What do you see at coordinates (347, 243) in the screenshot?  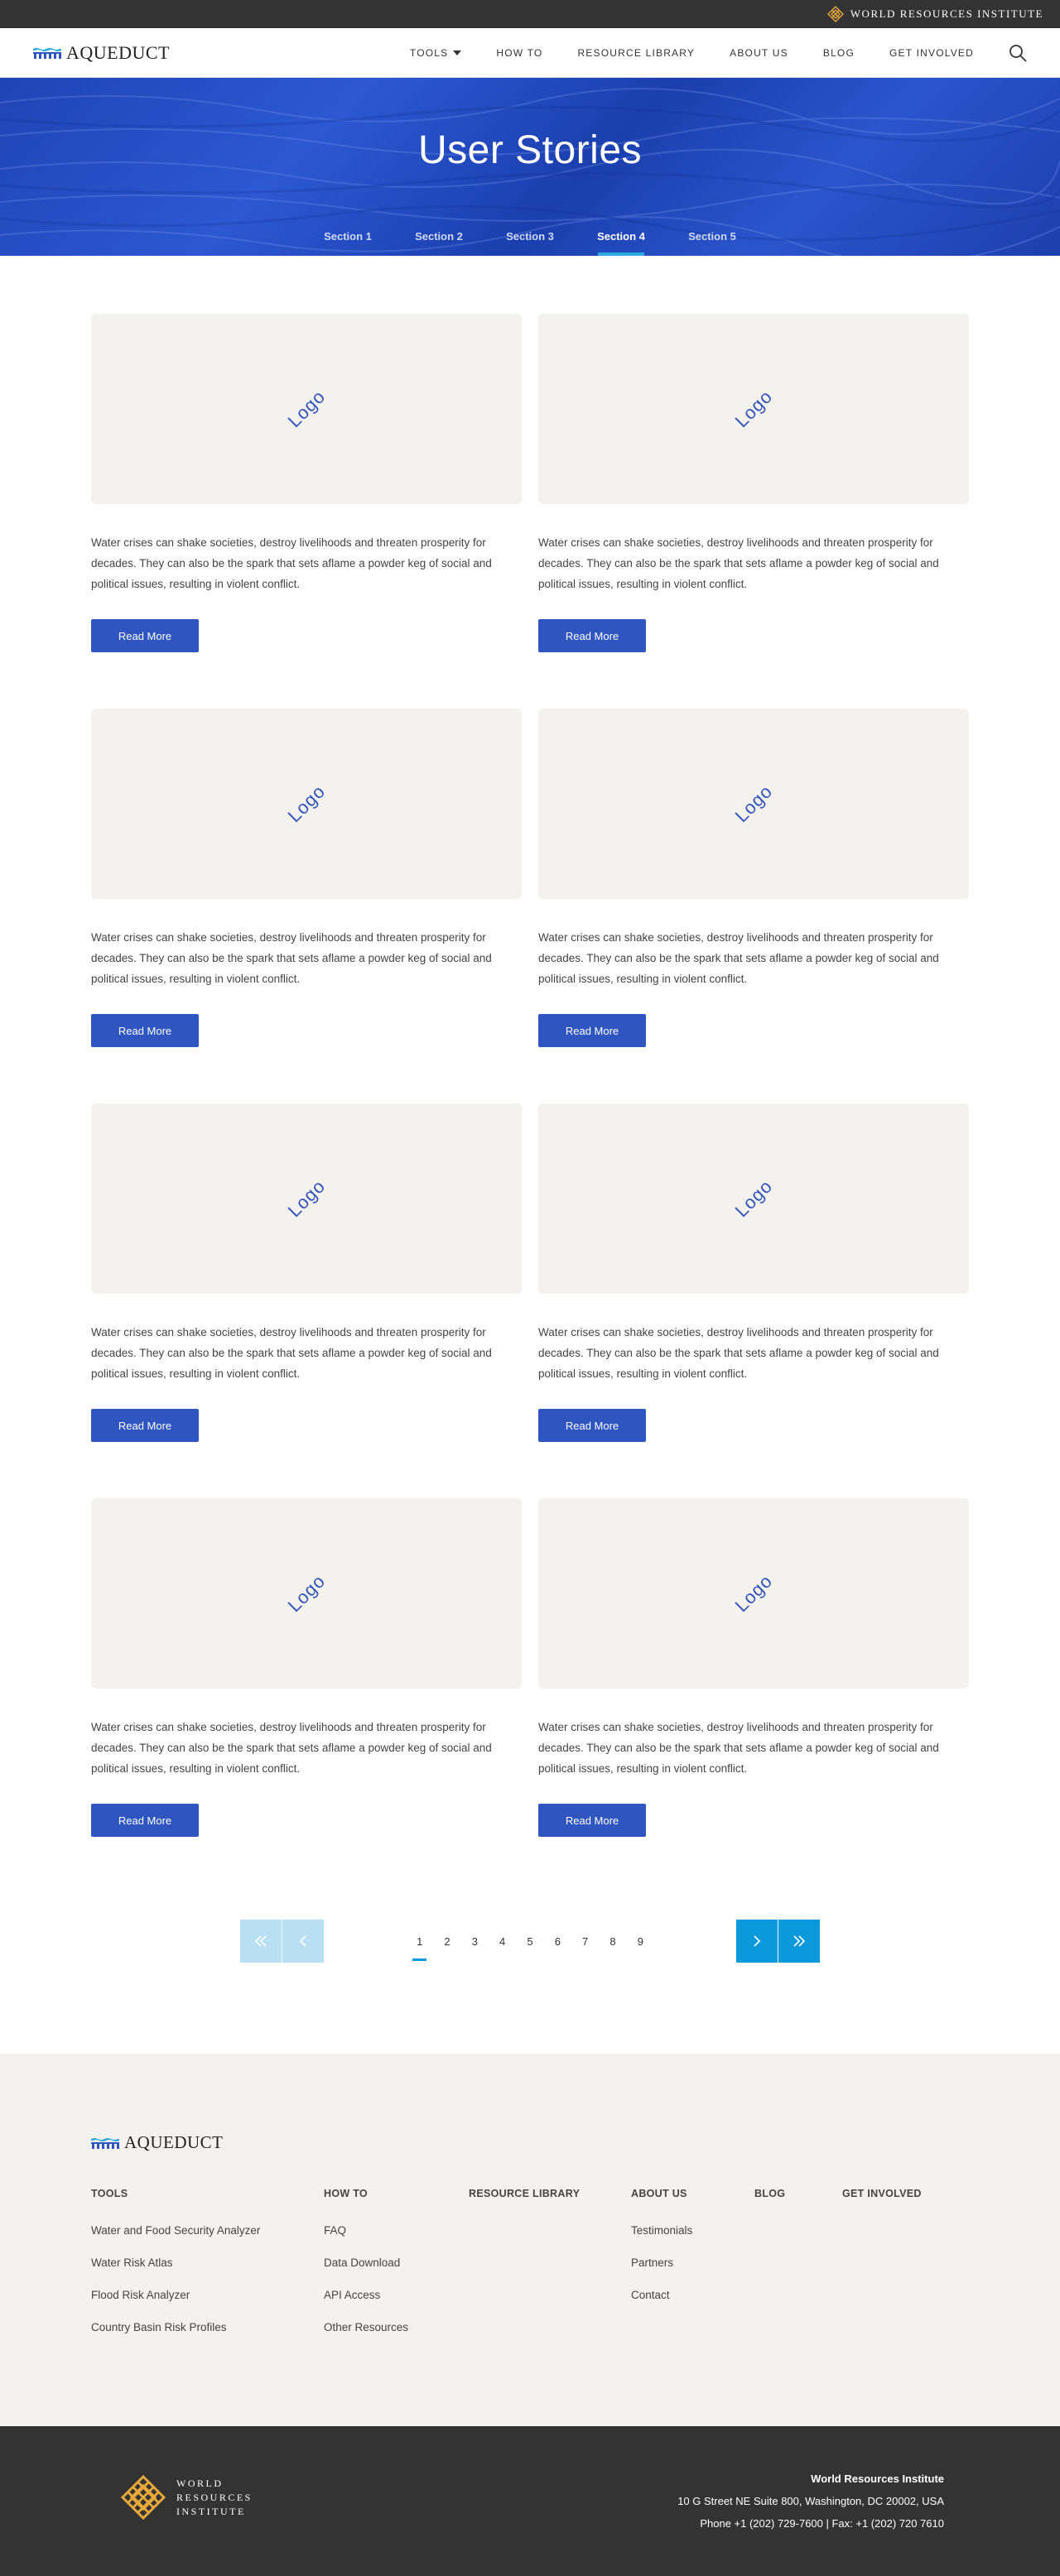 I see `tab-section-1: Section 1` at bounding box center [347, 243].